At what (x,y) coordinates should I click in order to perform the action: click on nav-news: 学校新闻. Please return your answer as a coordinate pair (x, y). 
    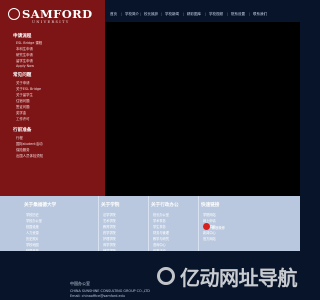
    Looking at the image, I should click on (172, 14).